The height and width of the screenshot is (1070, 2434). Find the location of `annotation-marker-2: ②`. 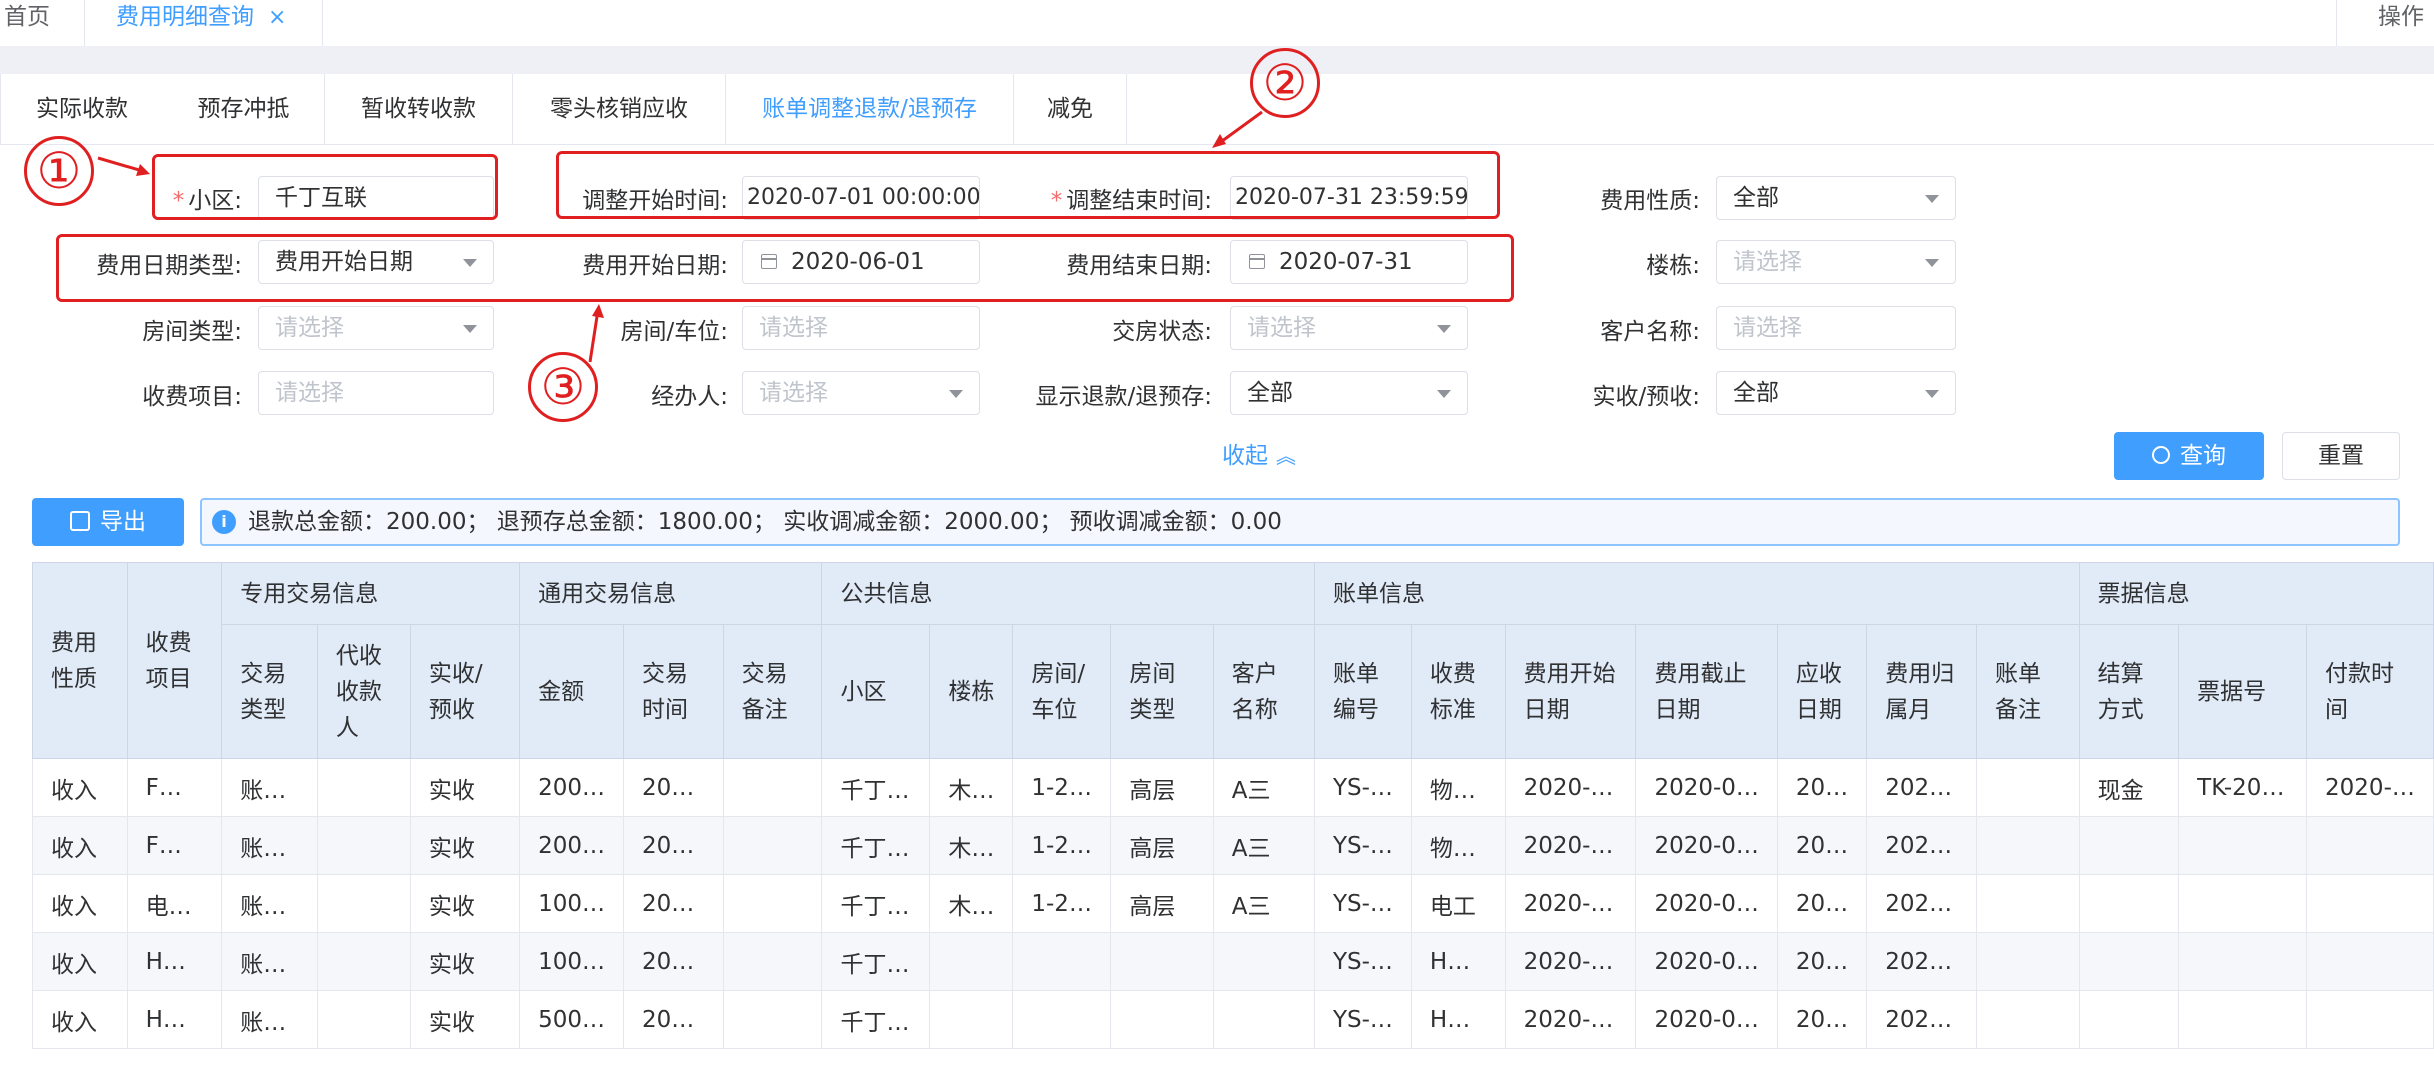

annotation-marker-2: ② is located at coordinates (1285, 83).